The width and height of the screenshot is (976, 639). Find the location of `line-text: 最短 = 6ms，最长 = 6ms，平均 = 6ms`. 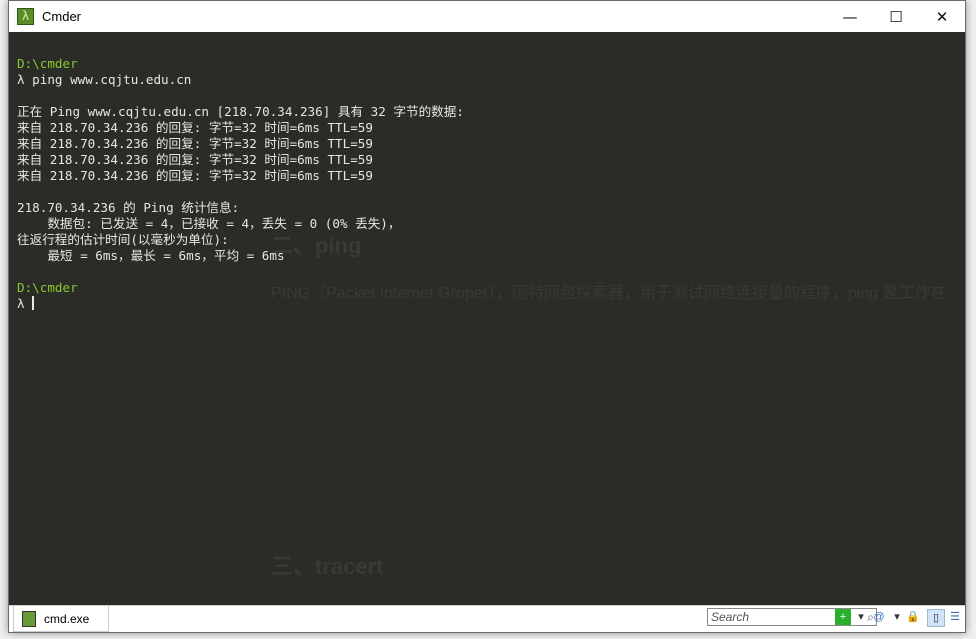

line-text: 最短 = 6ms，最长 = 6ms，平均 = 6ms is located at coordinates (151, 255).